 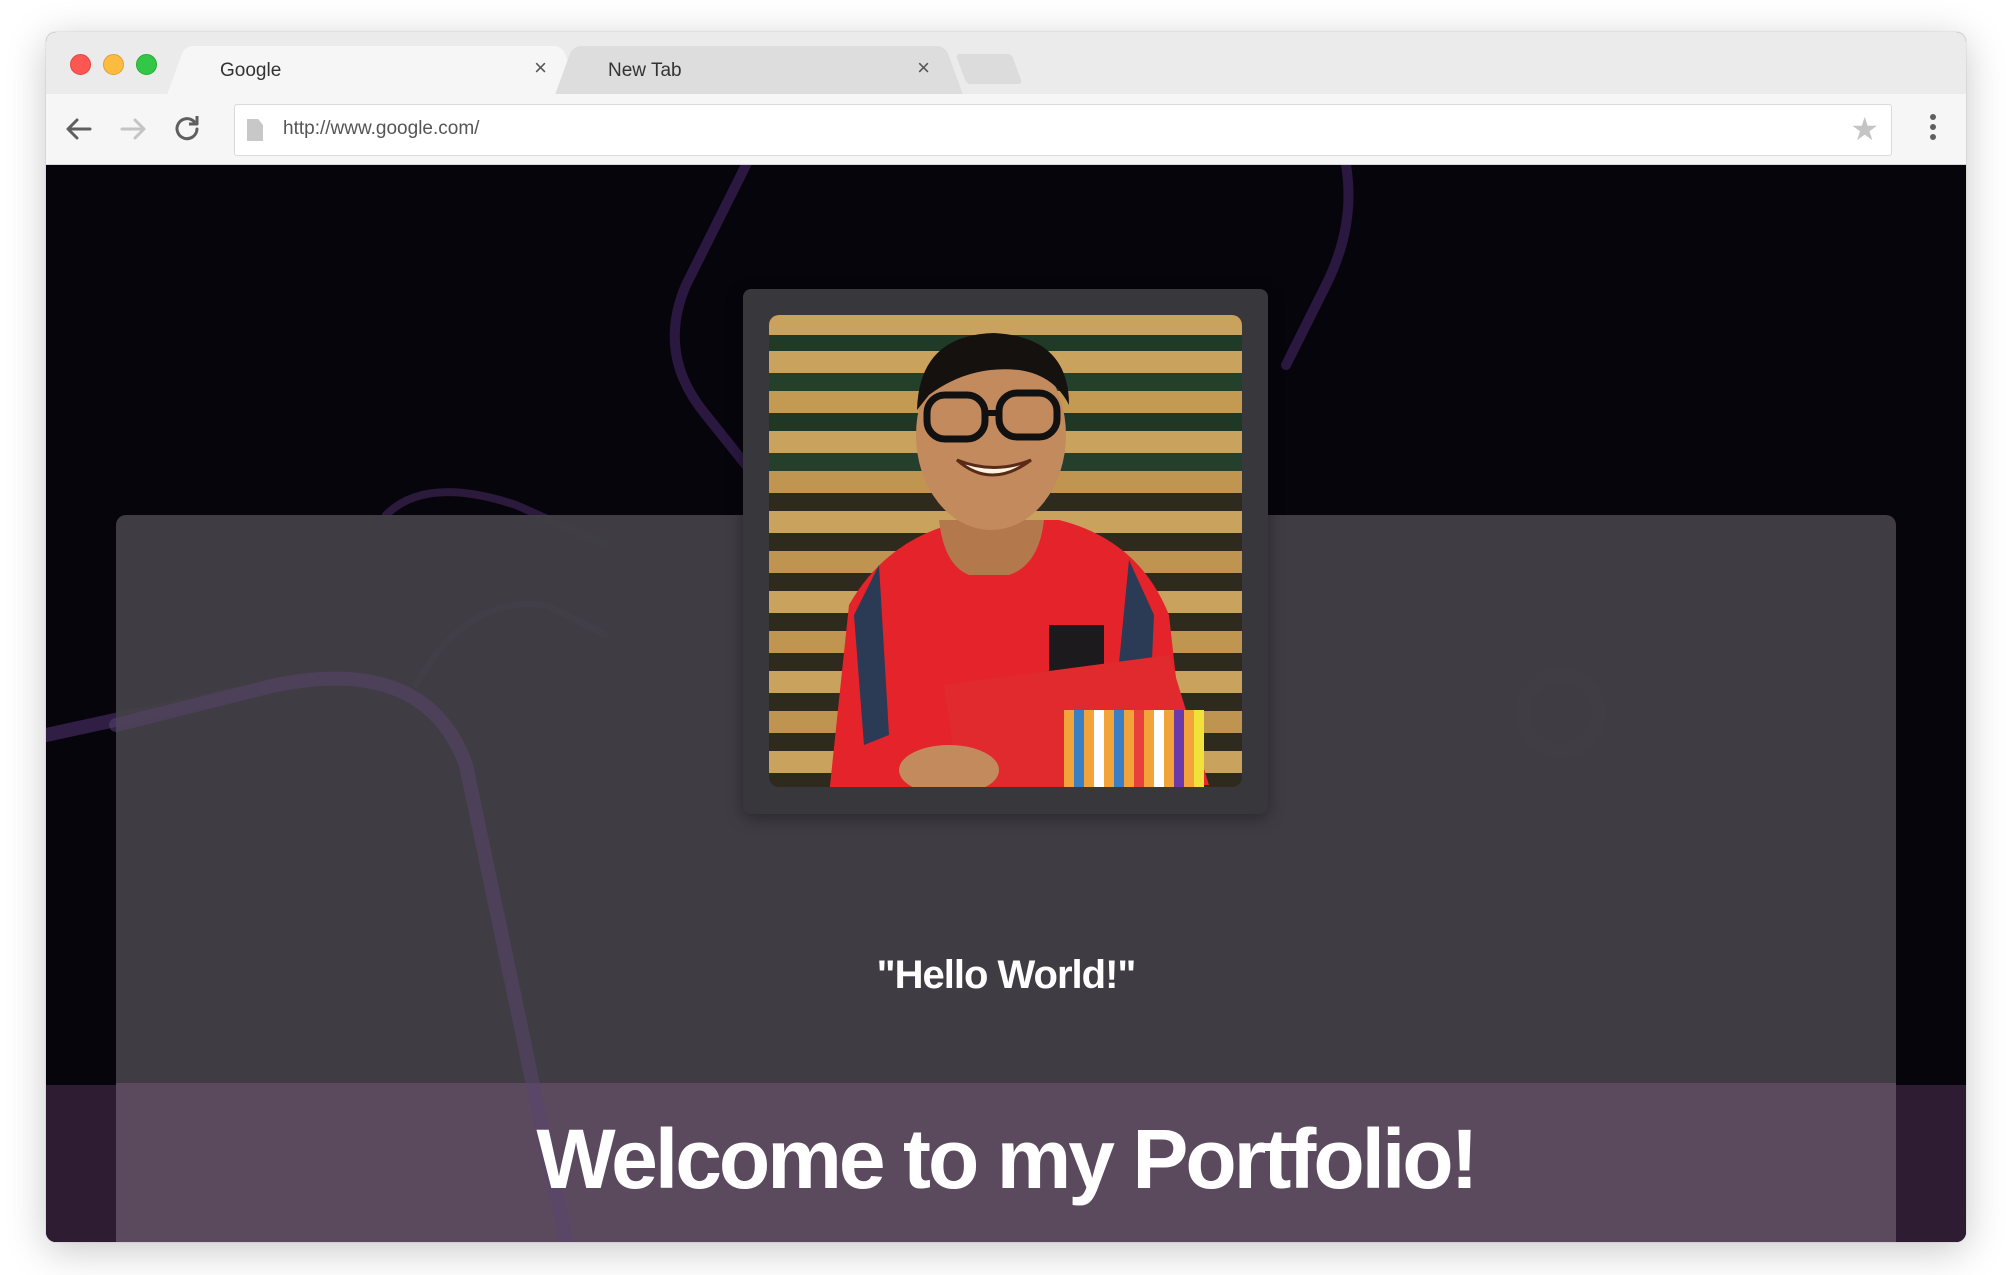 What do you see at coordinates (133, 129) in the screenshot?
I see `forward-arrow-icon` at bounding box center [133, 129].